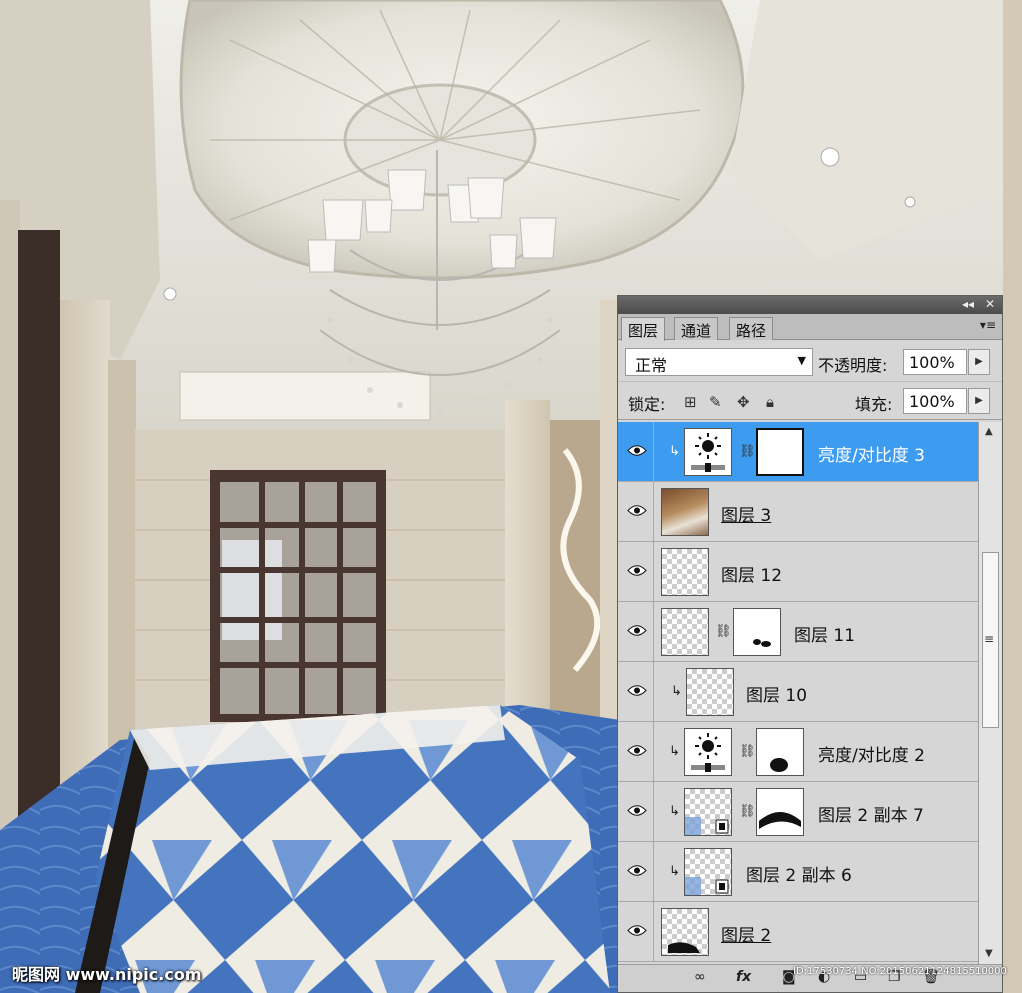  I want to click on layer-row-brightness-contrast-2: ↳ ⛓ 亮度/对比度 2, so click(798, 752).